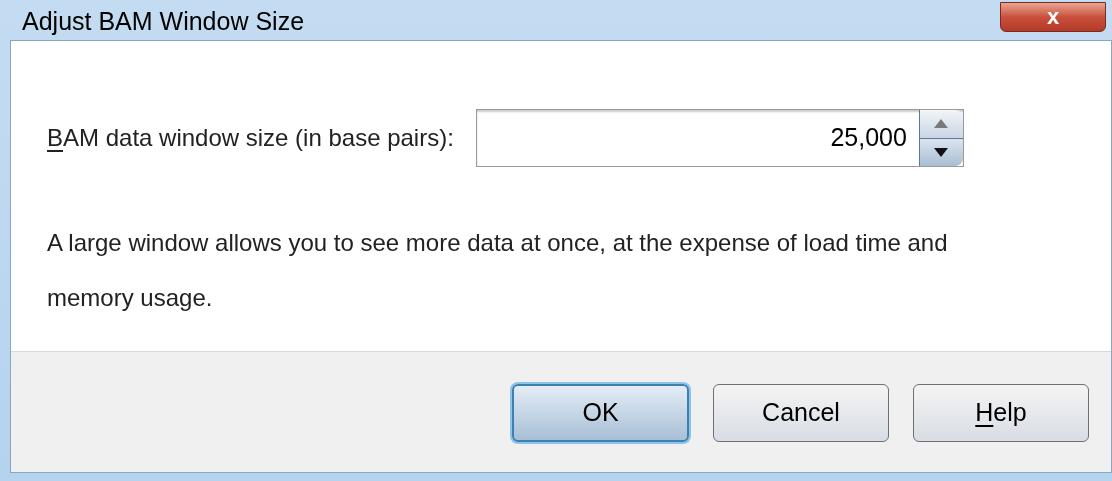  Describe the element at coordinates (250, 138) in the screenshot. I see `field-label: BAM data window size (in base pairs):` at that location.